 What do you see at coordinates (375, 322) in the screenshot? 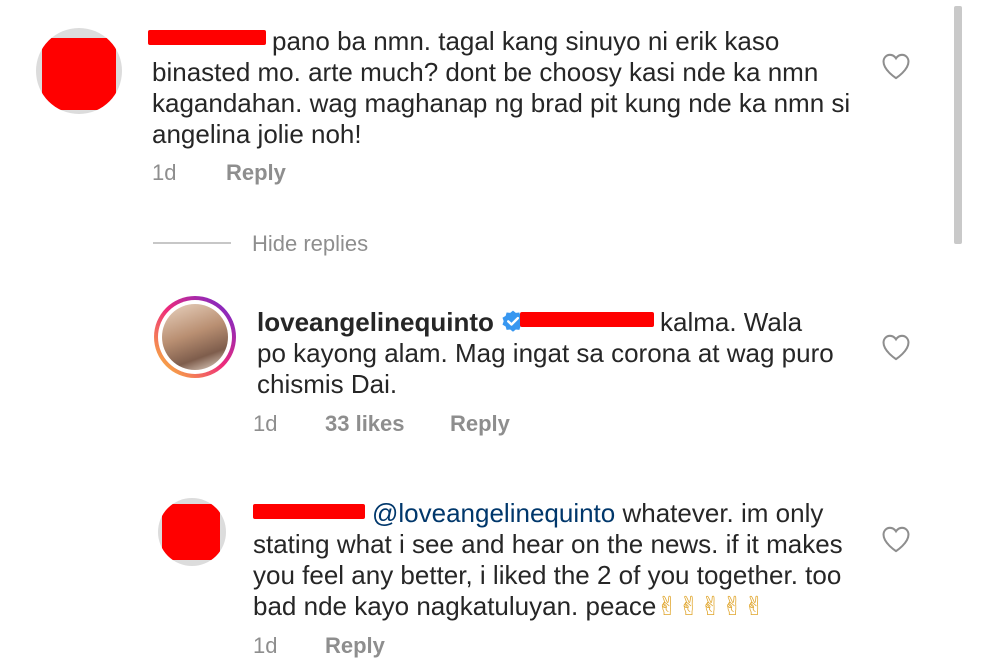
I see `username: loveangelinequinto` at bounding box center [375, 322].